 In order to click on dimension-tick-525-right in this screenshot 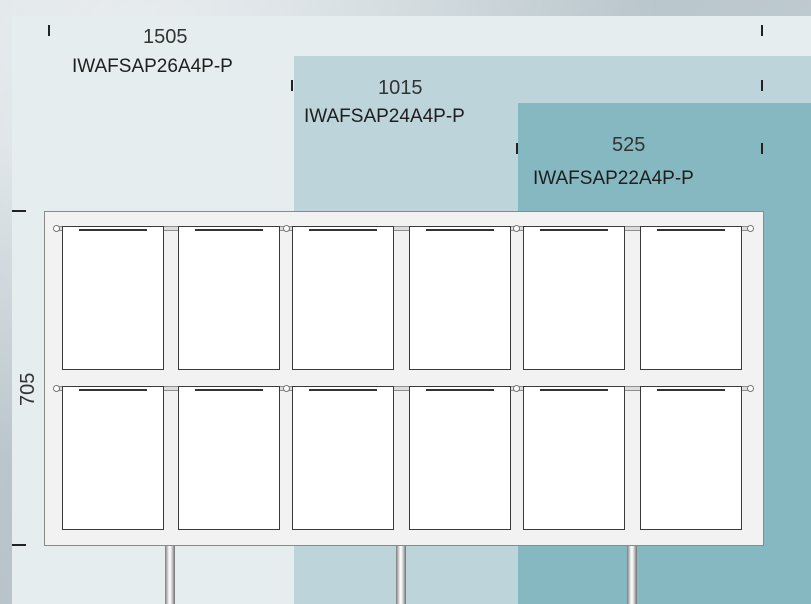, I will do `click(762, 148)`.